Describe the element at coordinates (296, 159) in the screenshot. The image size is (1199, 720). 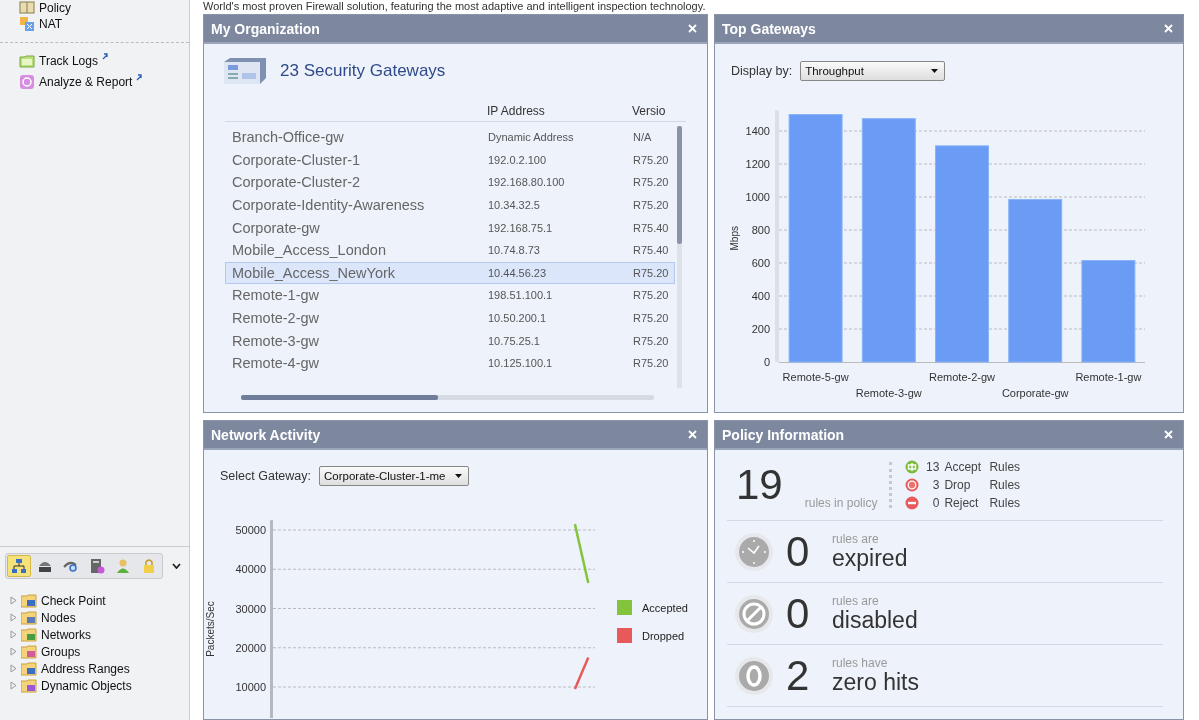
I see `gateway-name: Corporate-Cluster-1` at that location.